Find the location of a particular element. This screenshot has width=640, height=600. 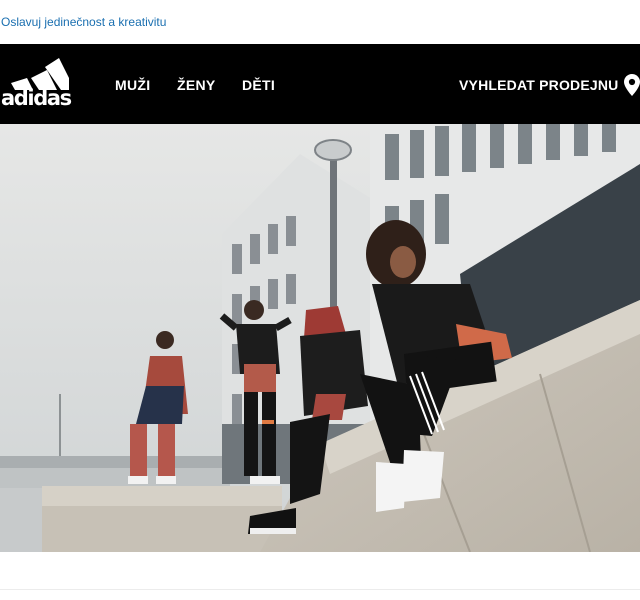

store-finder-link: VYHLEDAT PRODEJNU is located at coordinates (539, 85).